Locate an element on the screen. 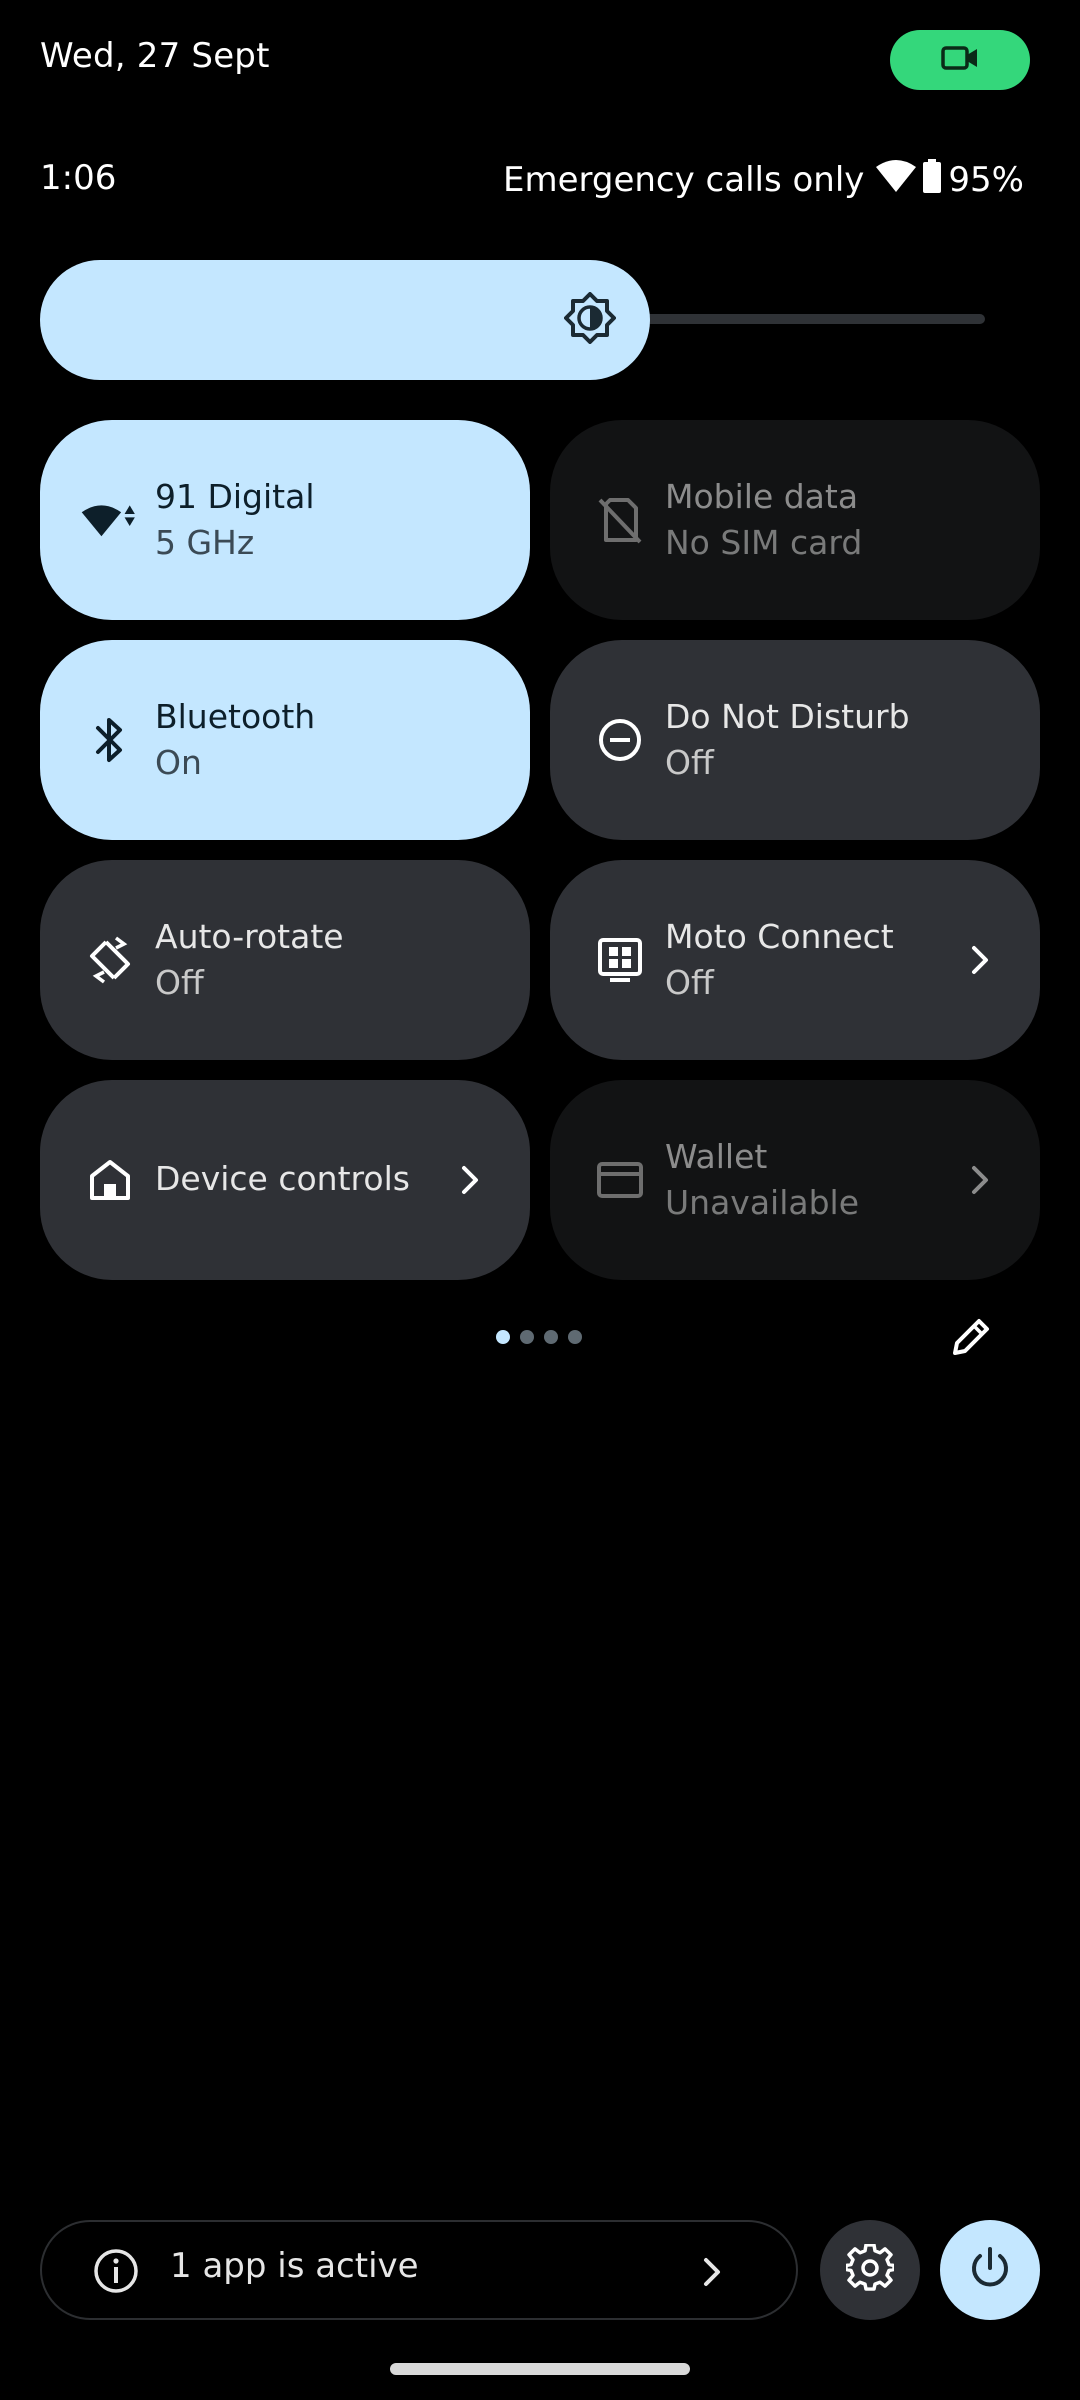 The image size is (1080, 2400). tile-auto-rotate: Auto-rotate Off is located at coordinates (285, 960).